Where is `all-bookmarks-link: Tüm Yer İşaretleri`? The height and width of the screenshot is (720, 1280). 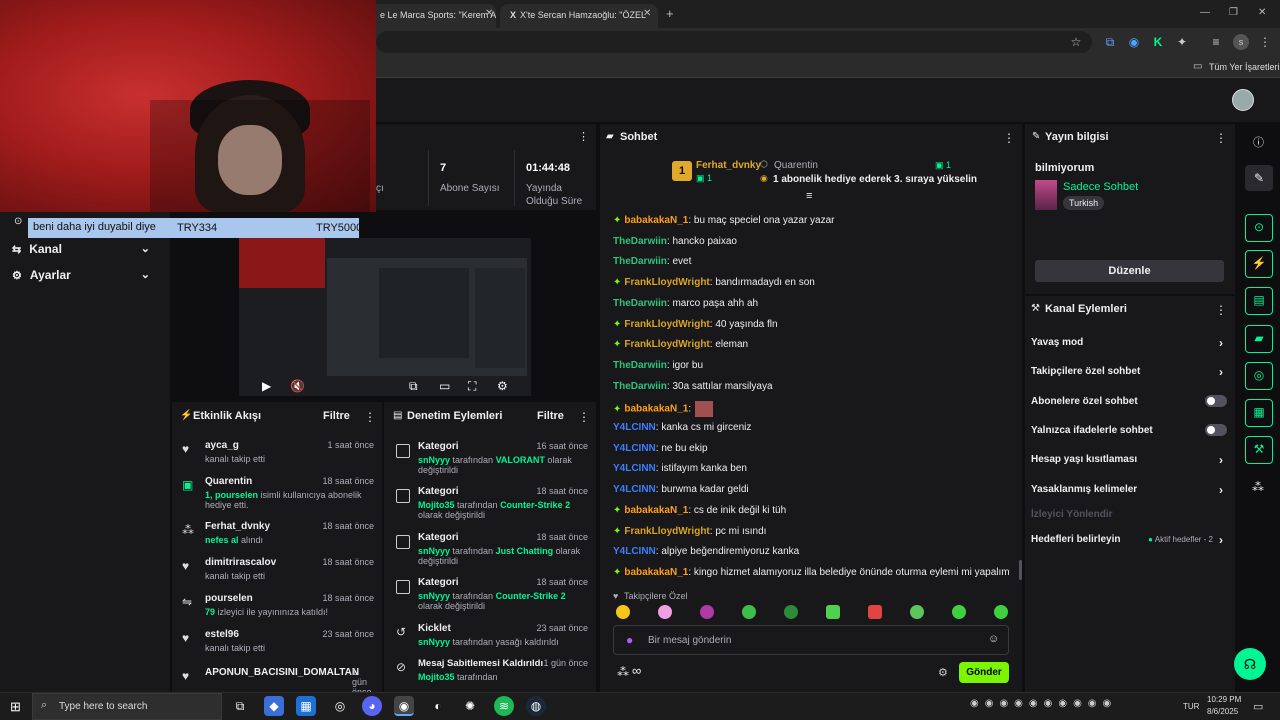 all-bookmarks-link: Tüm Yer İşaretleri is located at coordinates (1244, 67).